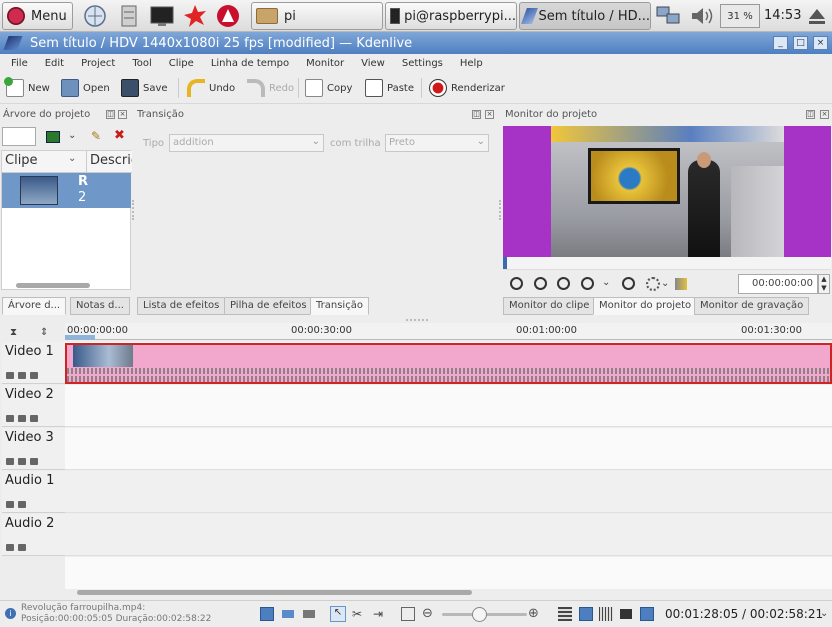  Describe the element at coordinates (357, 614) in the screenshot. I see `razor-tool-icon: ✂` at that location.